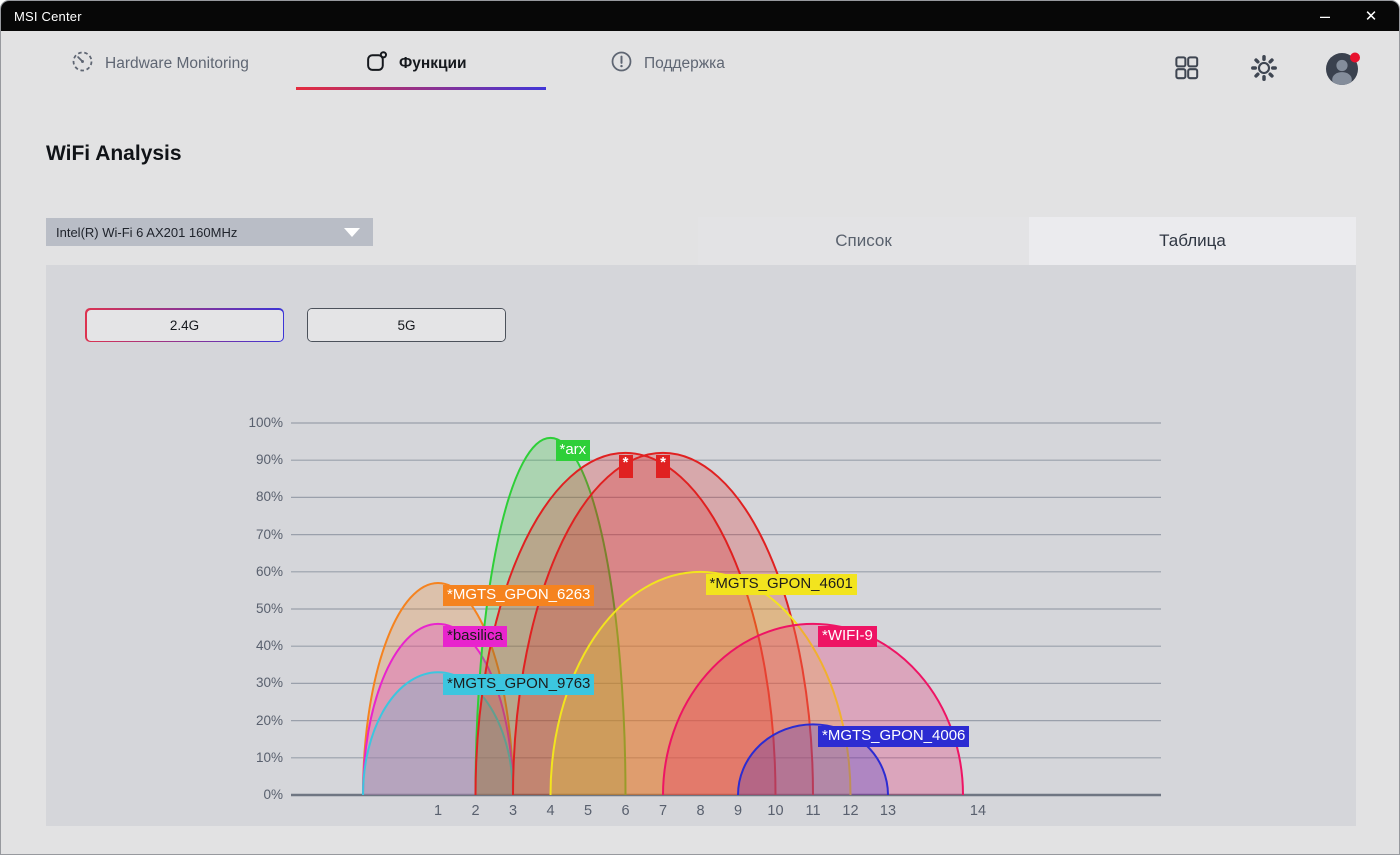  Describe the element at coordinates (663, 811) in the screenshot. I see `x-axis-tick: 7` at that location.